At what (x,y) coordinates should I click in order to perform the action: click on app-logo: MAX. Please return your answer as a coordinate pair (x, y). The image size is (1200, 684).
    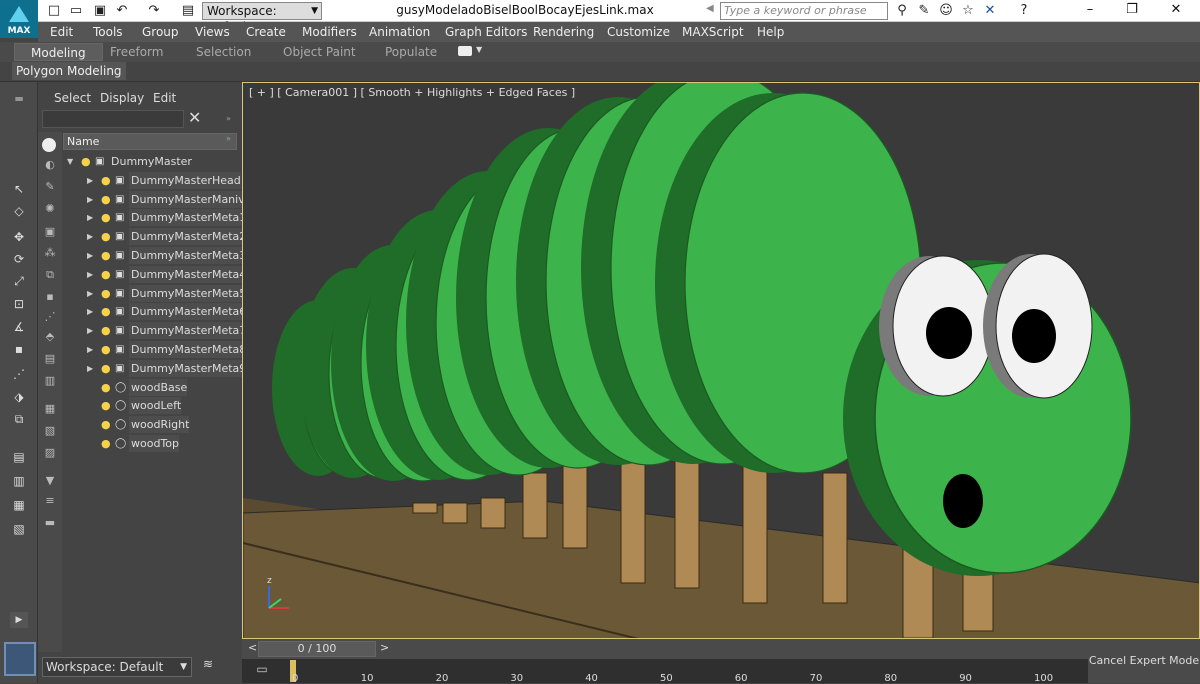
    Looking at the image, I should click on (19, 19).